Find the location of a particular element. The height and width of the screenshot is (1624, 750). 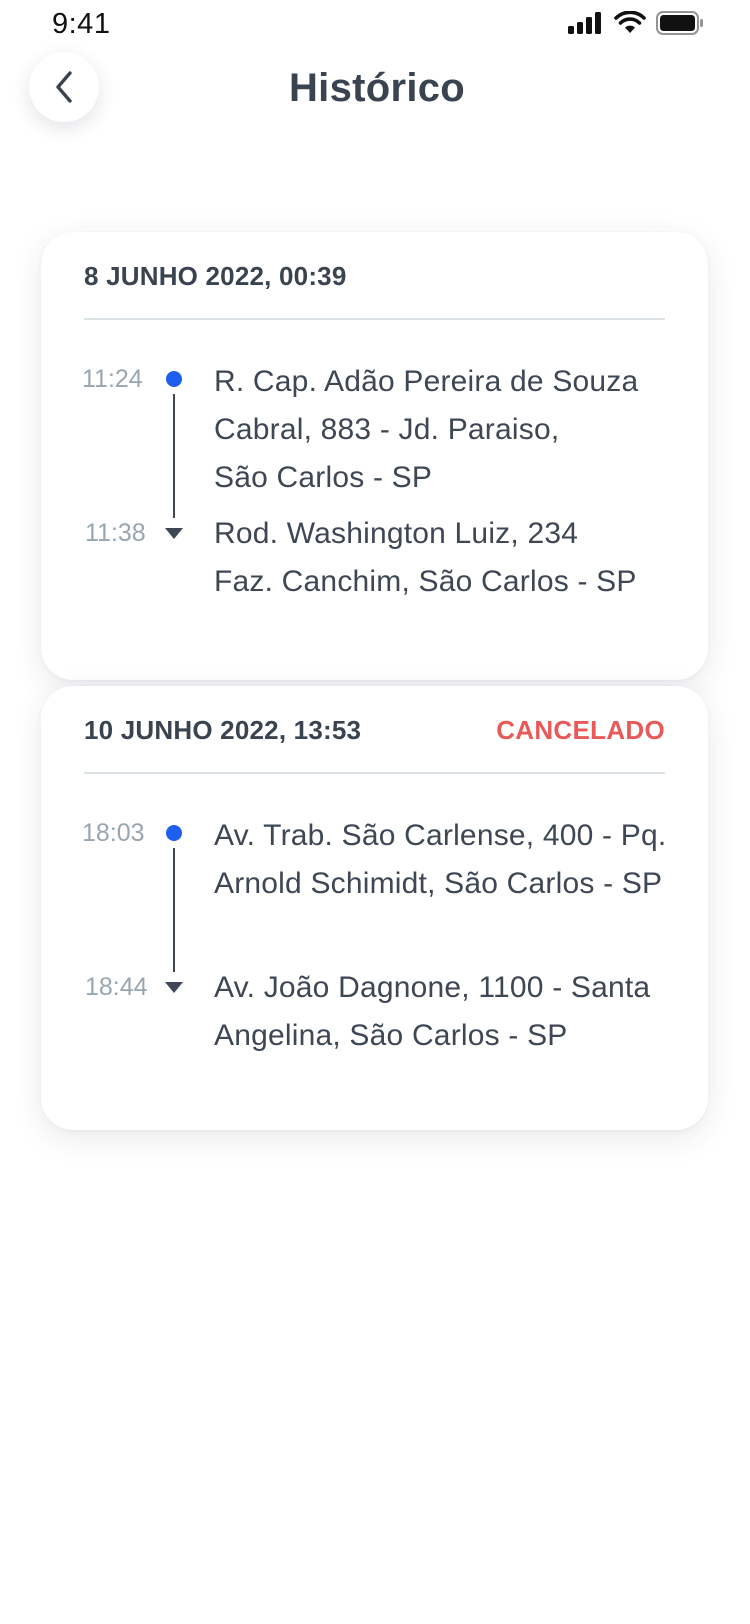

trip-card-header: 8 JUNHO 2022, 00:39 is located at coordinates (374, 276).